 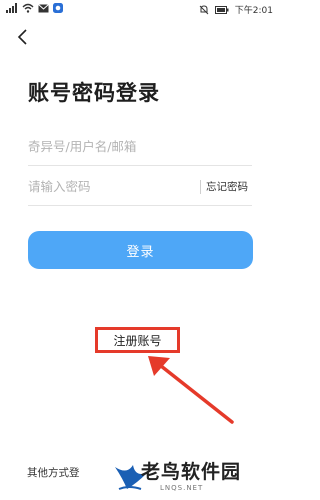 I want to click on status-time: 下午2:01, so click(x=253, y=11).